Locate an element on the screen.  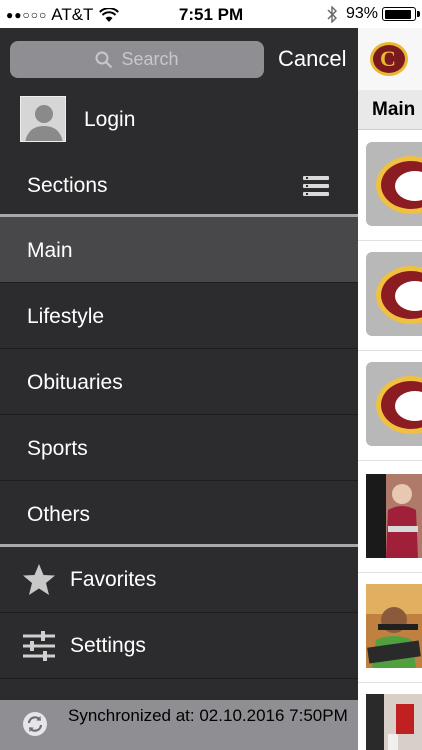
search-row: Search Cancel is located at coordinates (179, 59).